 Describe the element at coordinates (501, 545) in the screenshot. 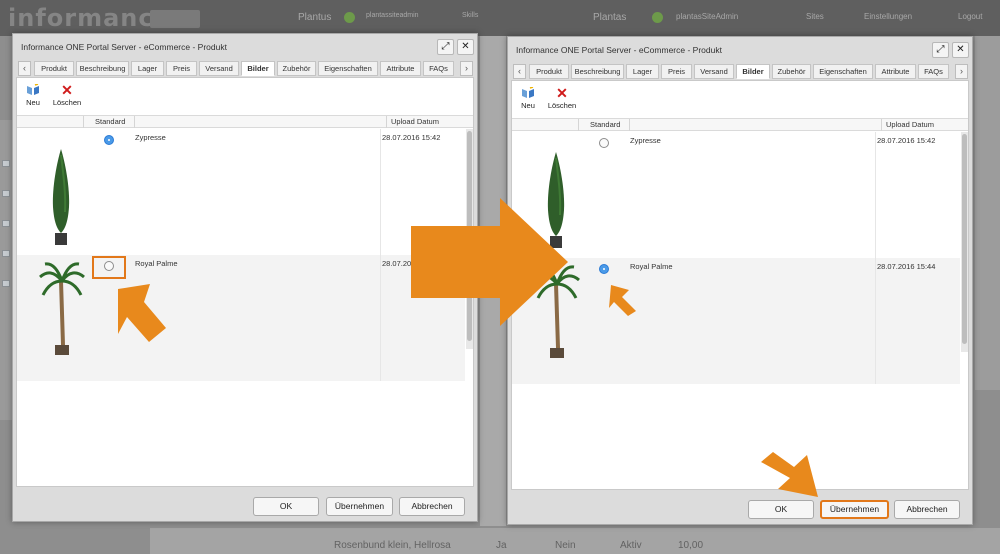

I see `bg-bottom-col1: Ja` at that location.